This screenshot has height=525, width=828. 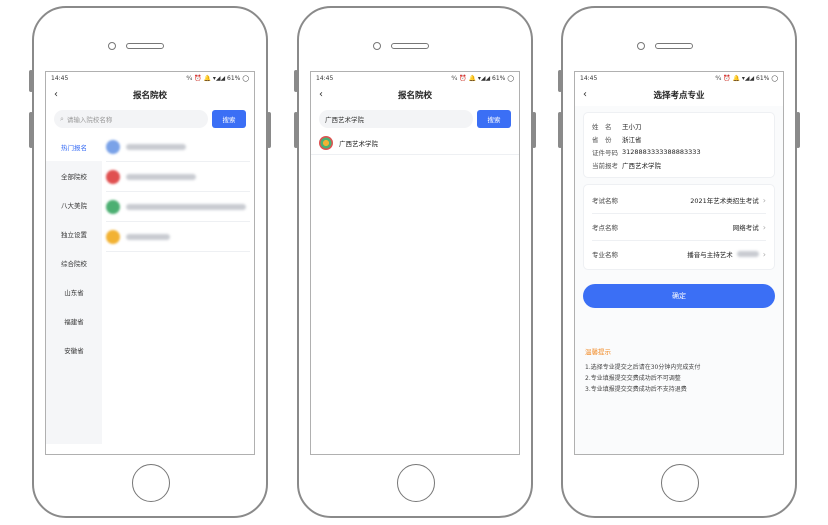 I want to click on sidebar-item-all: 全部院校, so click(x=74, y=175).